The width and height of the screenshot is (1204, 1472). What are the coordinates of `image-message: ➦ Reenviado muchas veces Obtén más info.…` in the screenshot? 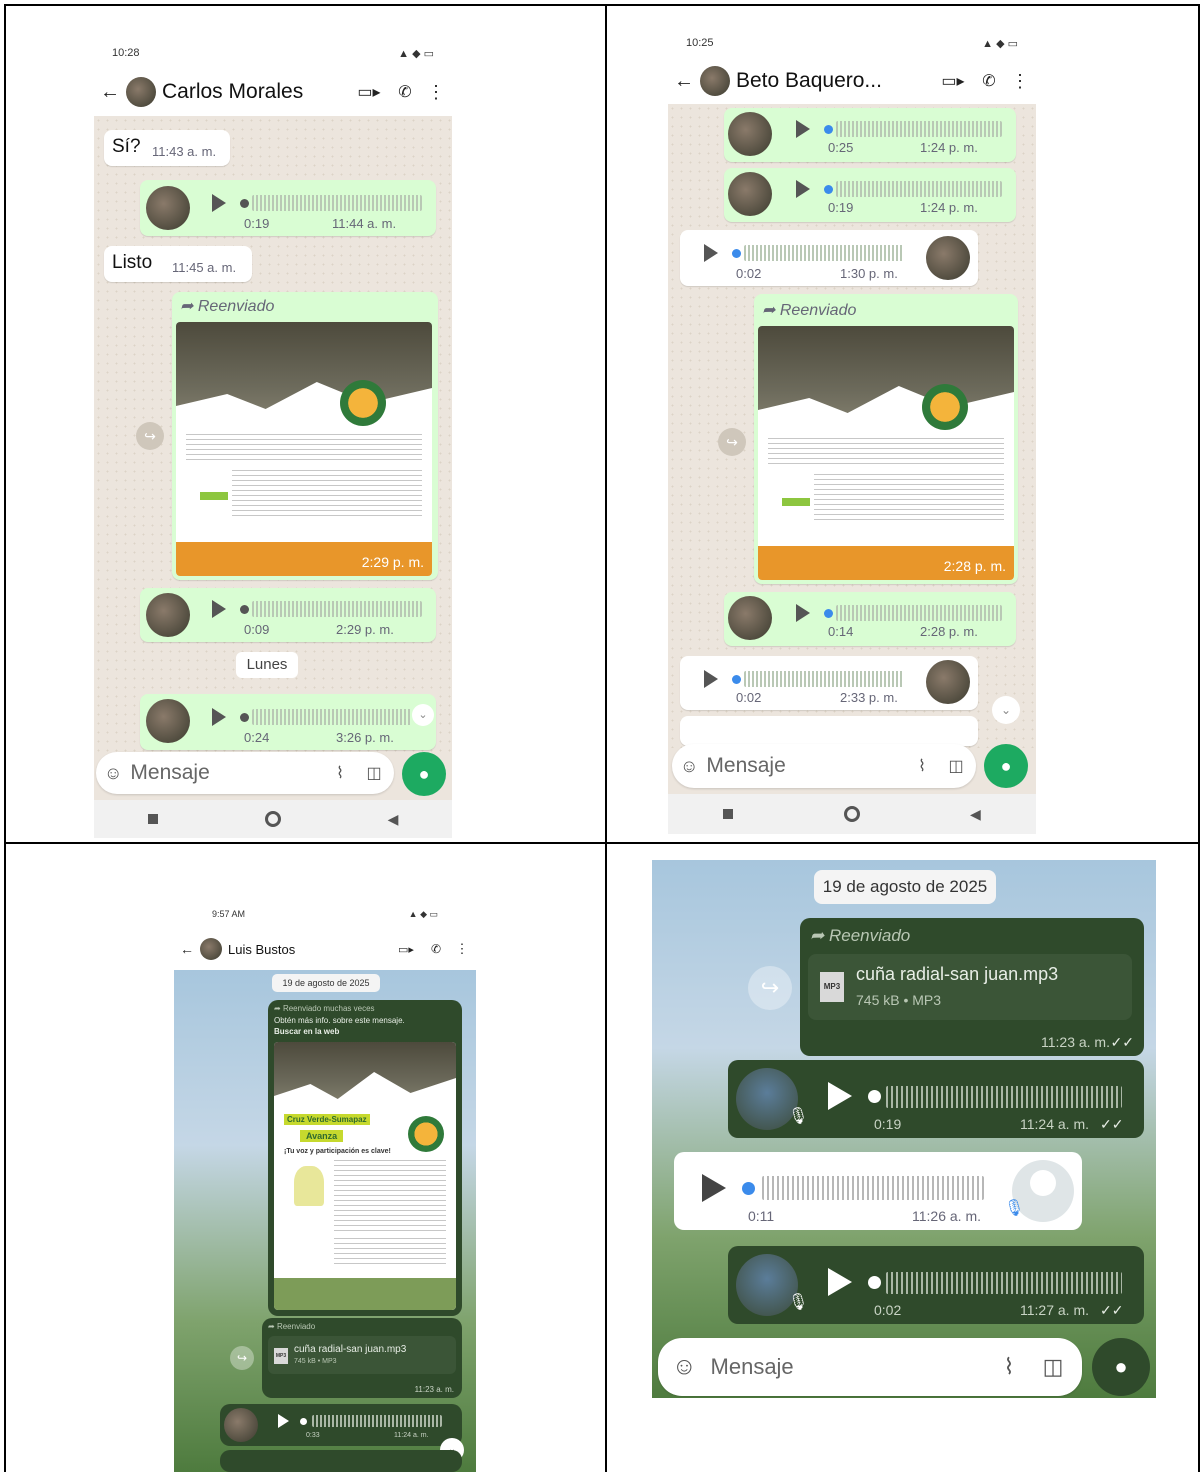 It's located at (365, 1158).